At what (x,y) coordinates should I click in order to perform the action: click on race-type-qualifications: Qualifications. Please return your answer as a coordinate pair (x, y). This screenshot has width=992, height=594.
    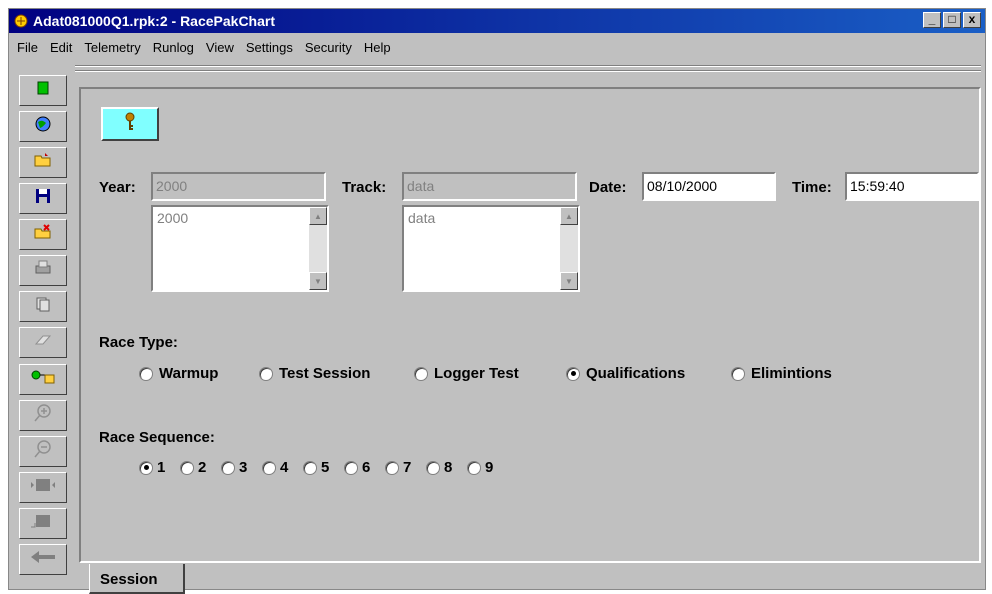
    Looking at the image, I should click on (625, 373).